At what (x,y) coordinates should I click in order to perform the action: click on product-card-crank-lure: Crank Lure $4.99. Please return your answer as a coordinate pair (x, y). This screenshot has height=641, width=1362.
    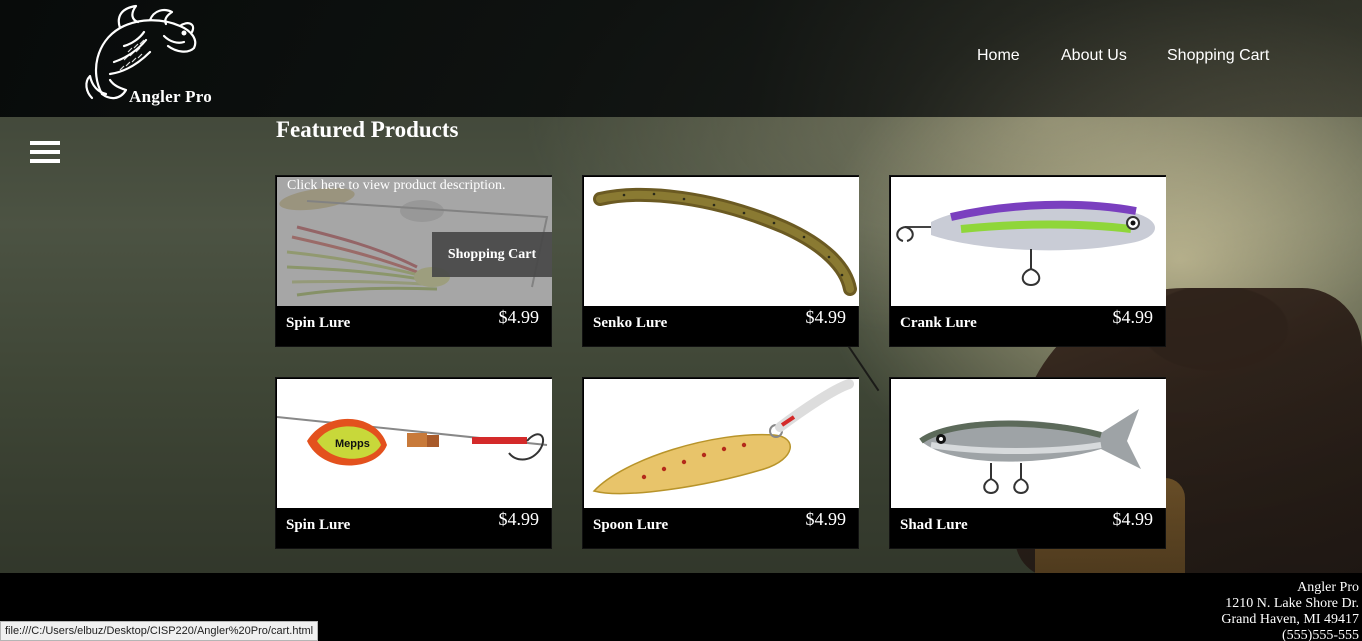
    Looking at the image, I should click on (1027, 261).